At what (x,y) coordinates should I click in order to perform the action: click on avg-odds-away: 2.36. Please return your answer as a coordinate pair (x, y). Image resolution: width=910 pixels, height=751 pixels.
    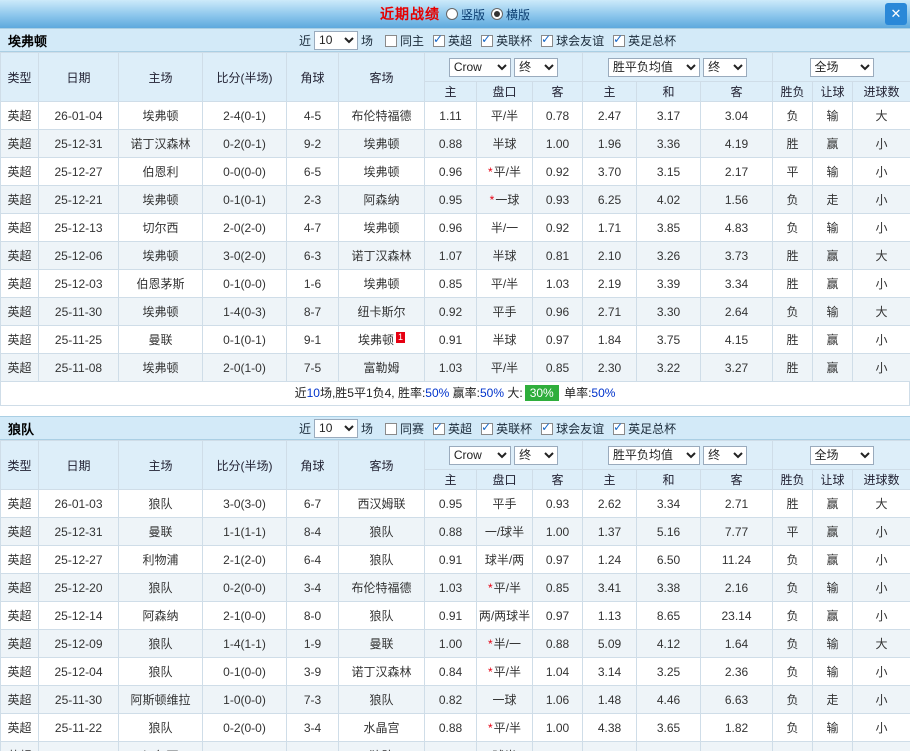
    Looking at the image, I should click on (736, 671).